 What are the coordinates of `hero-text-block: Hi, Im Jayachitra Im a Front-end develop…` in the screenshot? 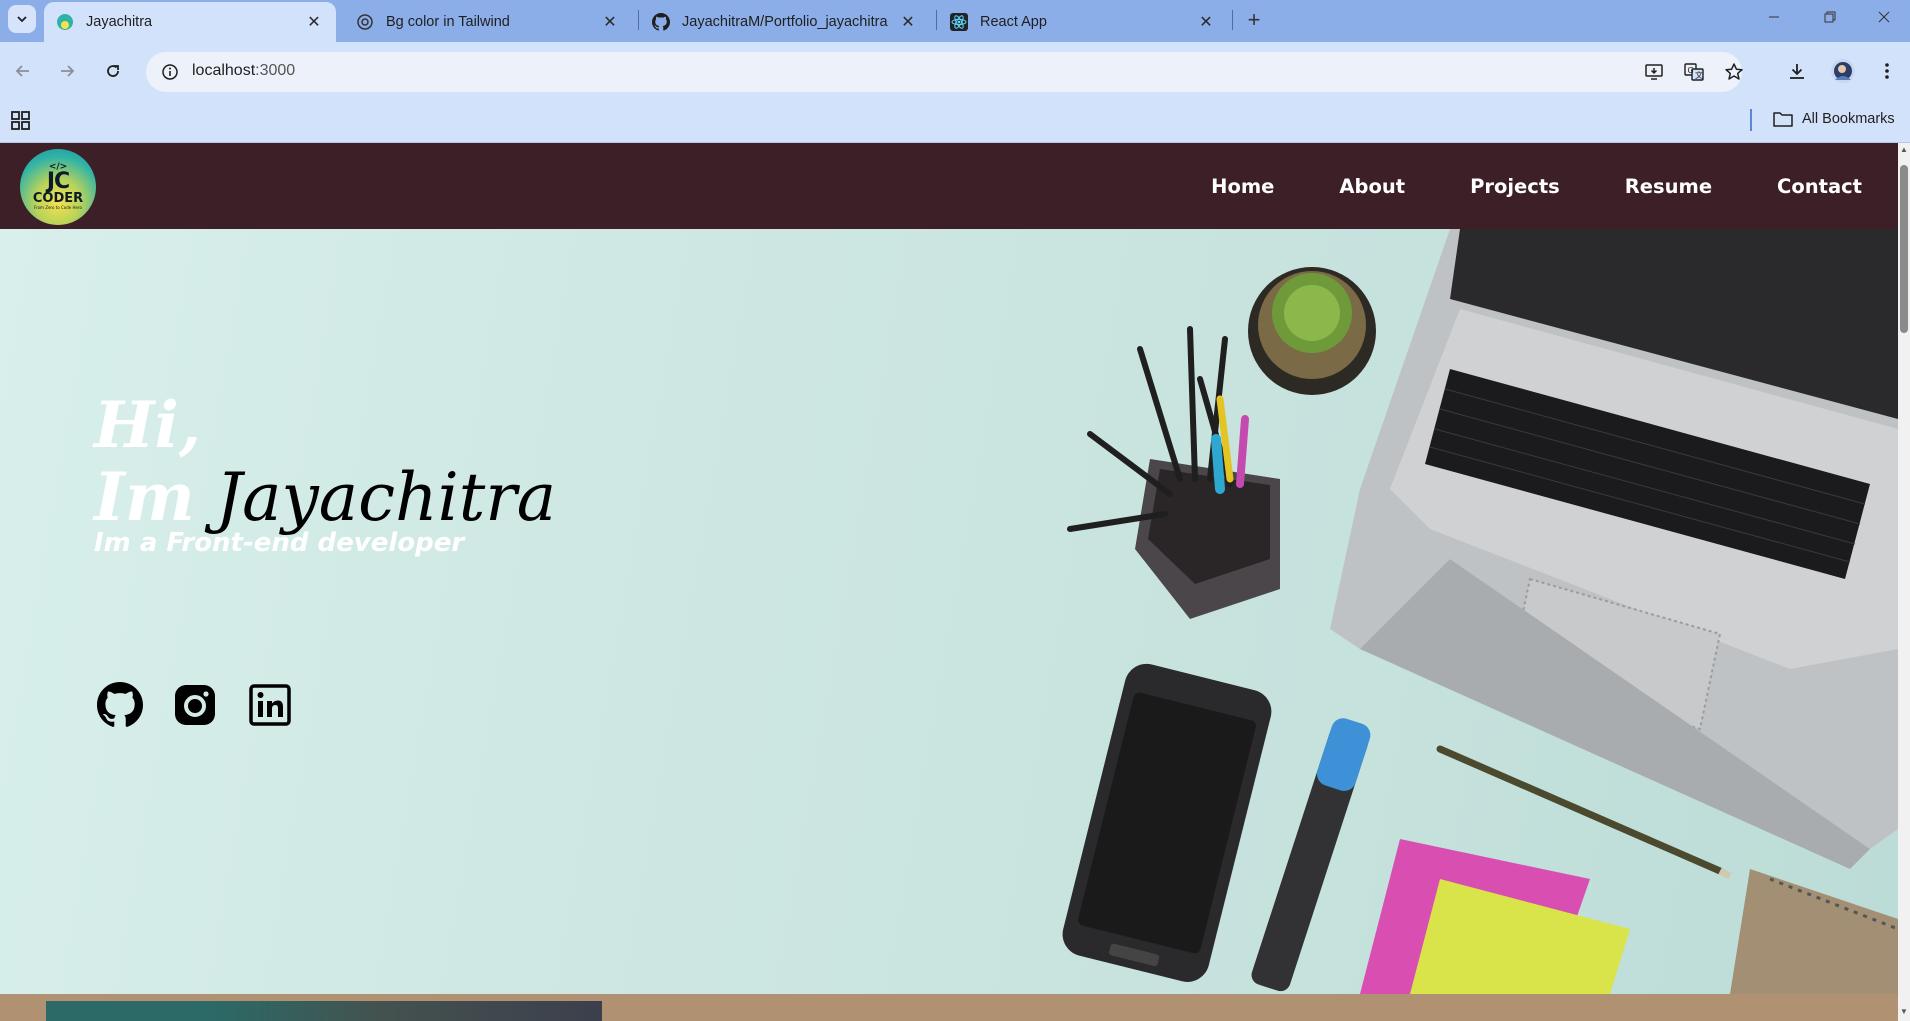 It's located at (325, 473).